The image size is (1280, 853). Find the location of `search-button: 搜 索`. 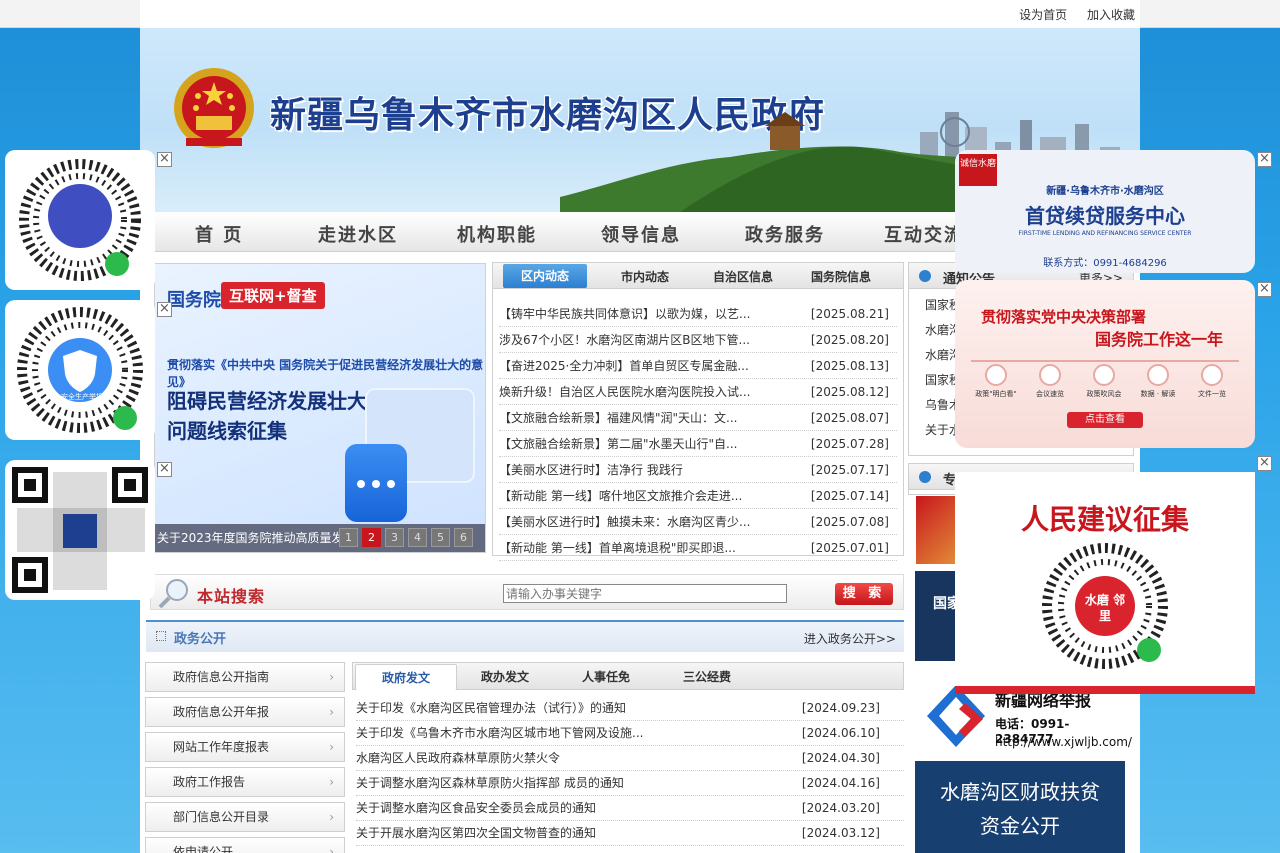

search-button: 搜 索 is located at coordinates (864, 594).